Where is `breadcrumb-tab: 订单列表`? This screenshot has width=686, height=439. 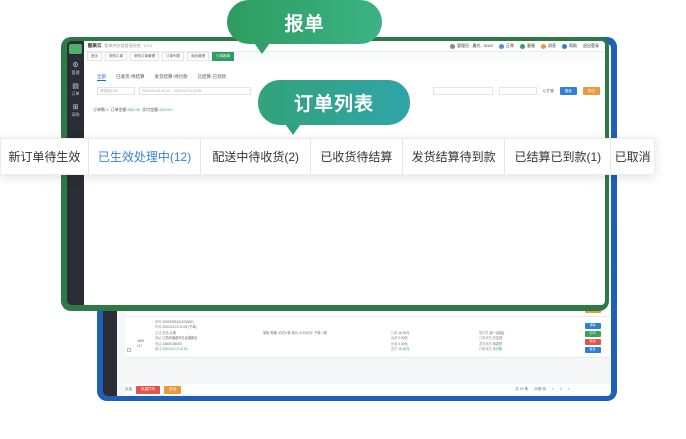
breadcrumb-tab: 订单列表 is located at coordinates (173, 56).